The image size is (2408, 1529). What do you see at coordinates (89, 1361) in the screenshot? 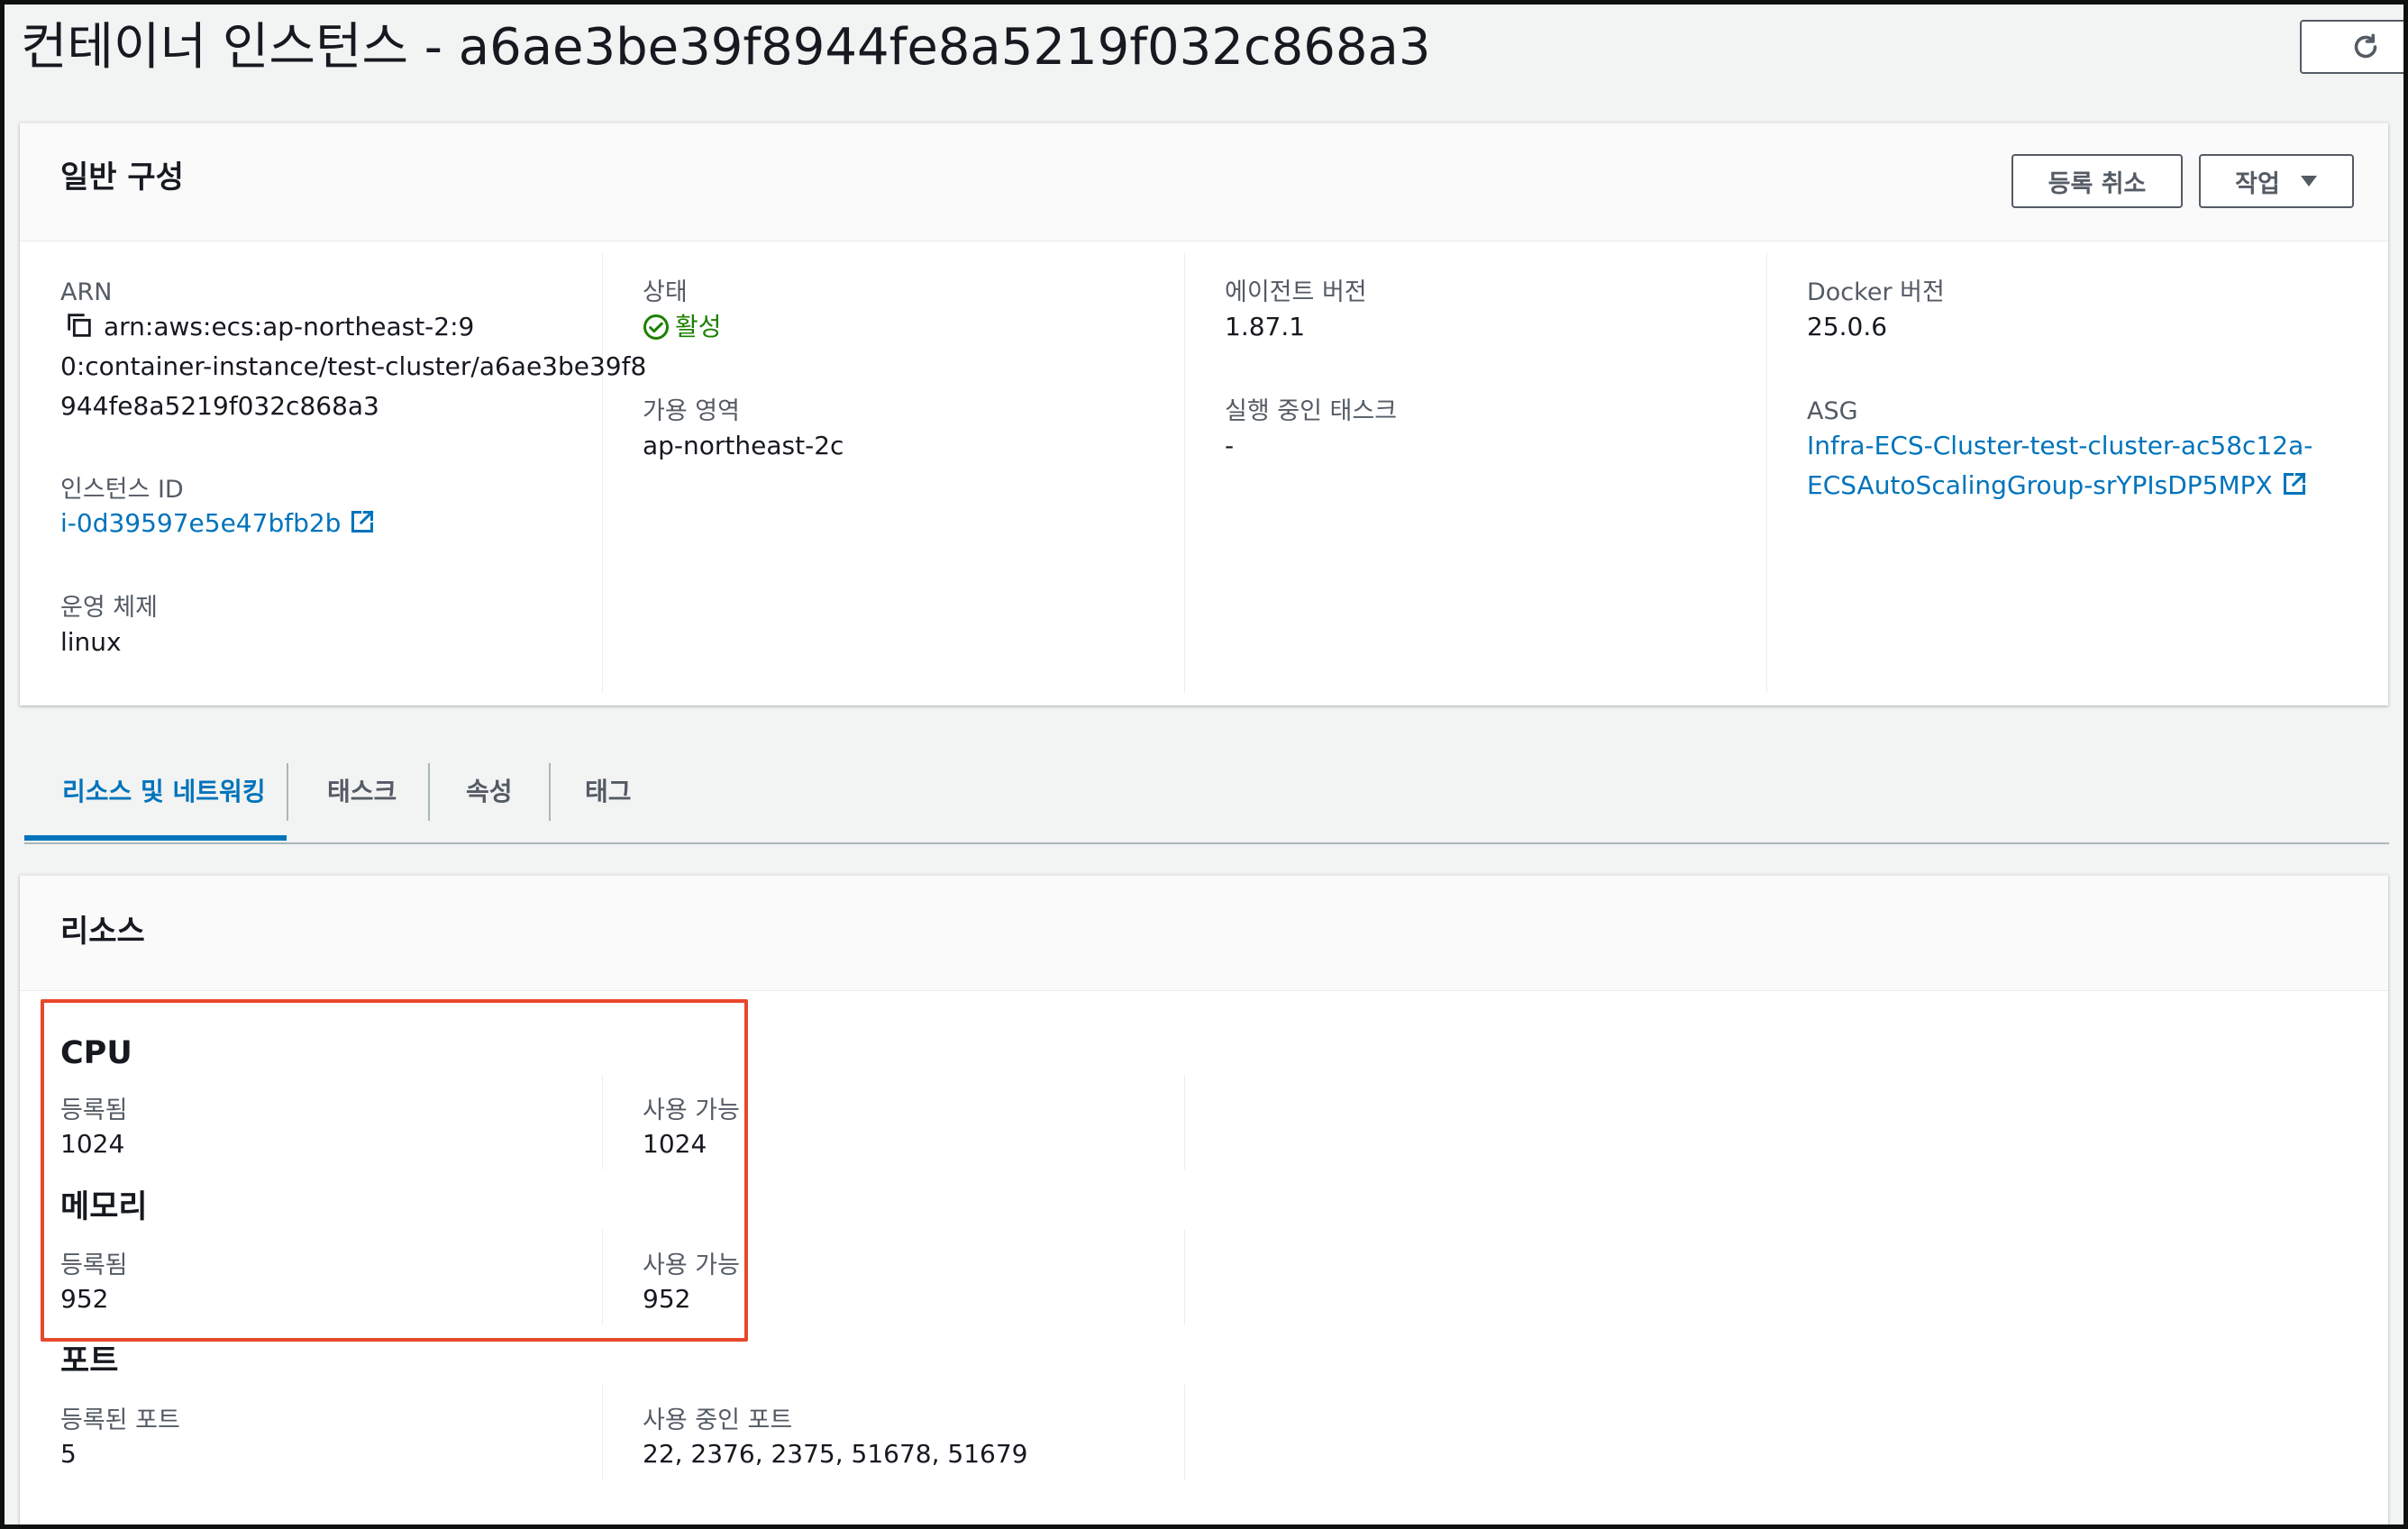
I see `ports-title: 포트` at bounding box center [89, 1361].